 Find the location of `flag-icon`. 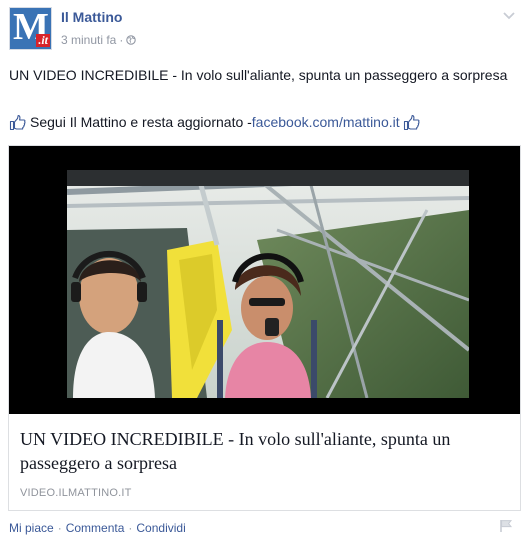

flag-icon is located at coordinates (506, 526).